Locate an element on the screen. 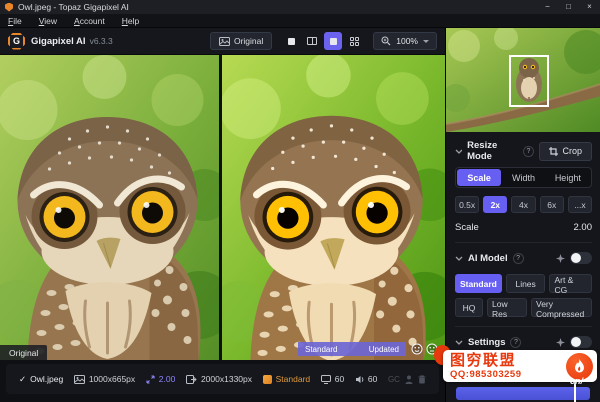 The image size is (600, 402). watermark-url: cn/ is located at coordinates (577, 381).